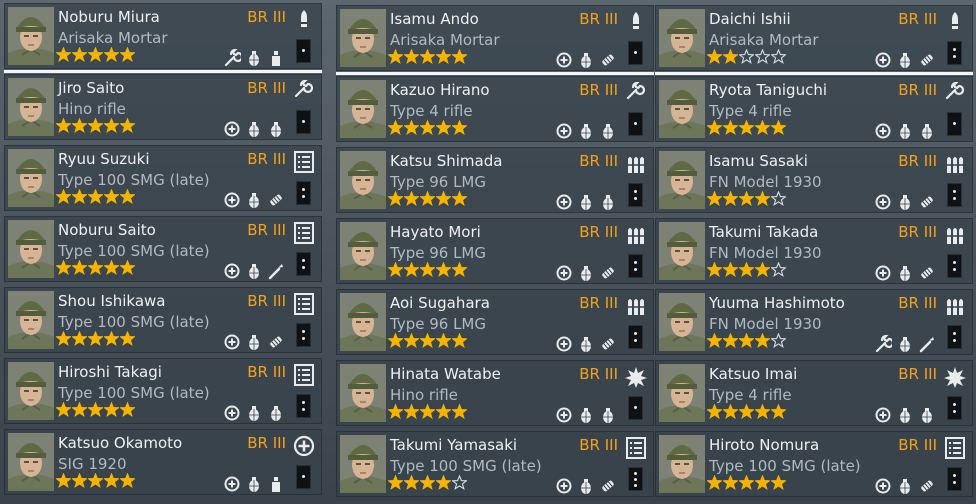 The height and width of the screenshot is (504, 976). I want to click on soldier-weapon: Type 96 LMG, so click(438, 324).